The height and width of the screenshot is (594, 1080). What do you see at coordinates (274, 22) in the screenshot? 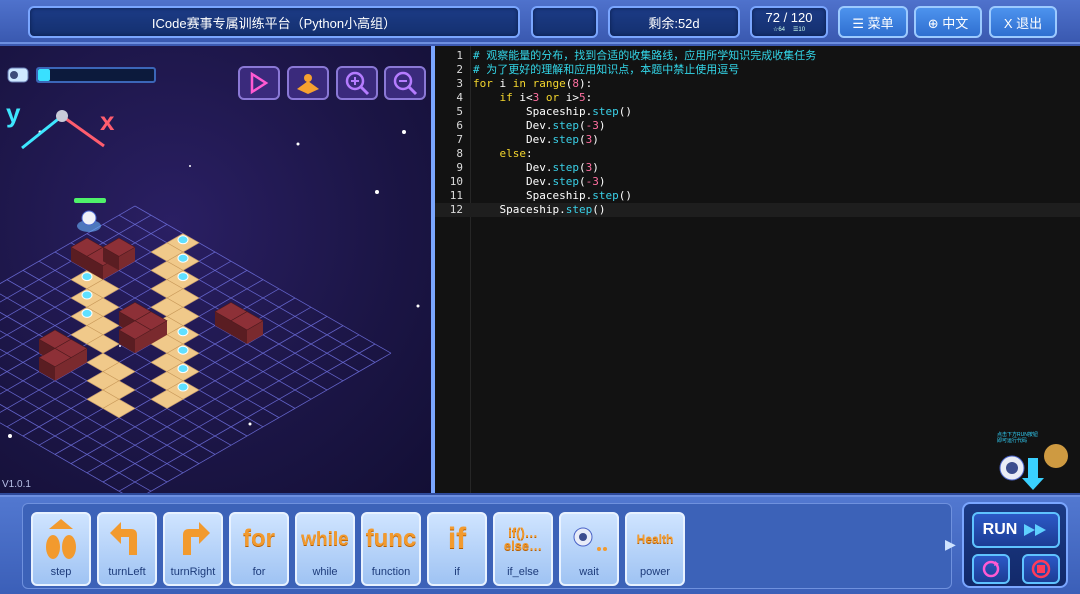
I see `app-title: ICode赛事专属训练平台（Python小高组）` at bounding box center [274, 22].